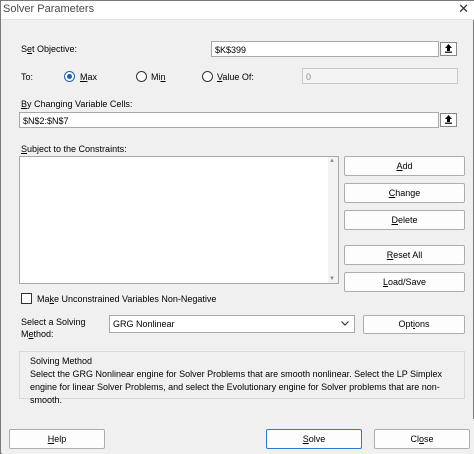 This screenshot has width=474, height=454. What do you see at coordinates (414, 324) in the screenshot?
I see `options-button: Options` at bounding box center [414, 324].